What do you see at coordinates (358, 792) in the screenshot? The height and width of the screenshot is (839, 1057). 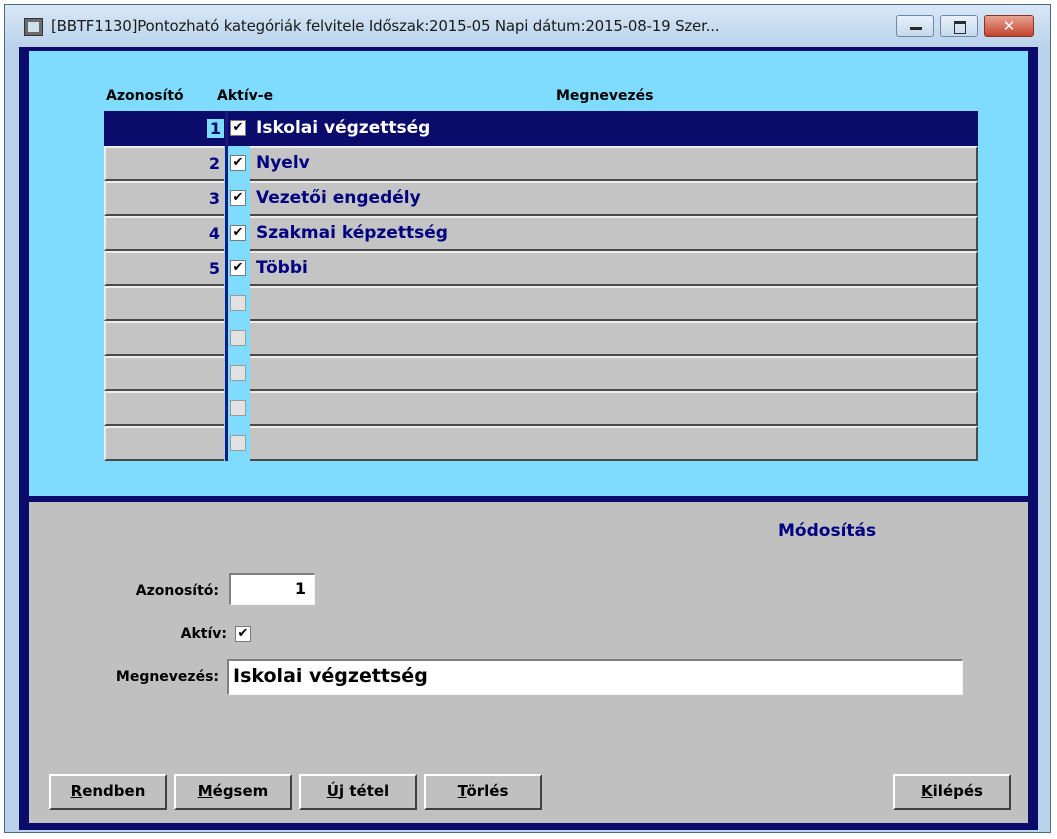 I see `new-item-button: Új tétel` at bounding box center [358, 792].